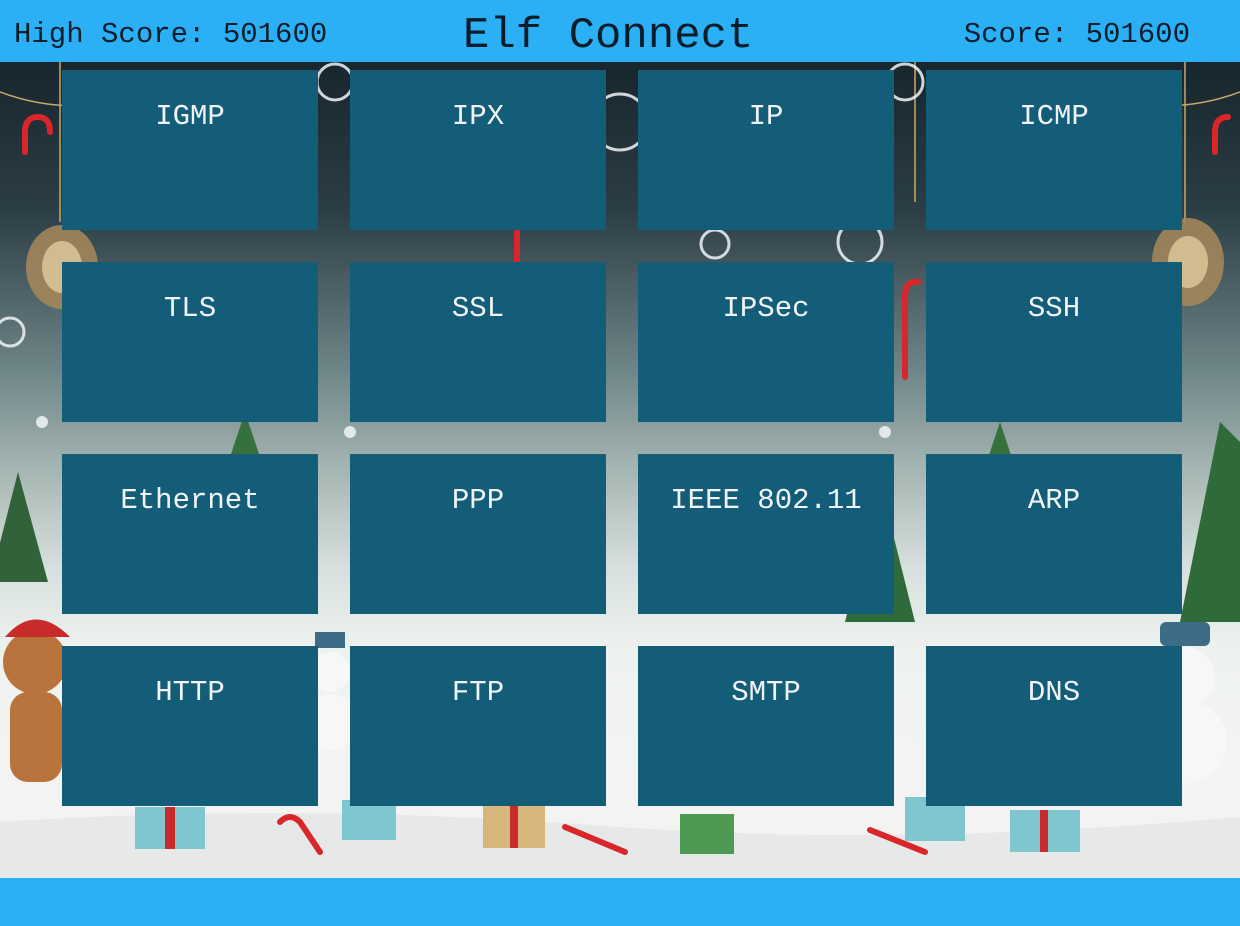 The height and width of the screenshot is (926, 1240). What do you see at coordinates (1054, 150) in the screenshot?
I see `word-tile-icmp: ICMP` at bounding box center [1054, 150].